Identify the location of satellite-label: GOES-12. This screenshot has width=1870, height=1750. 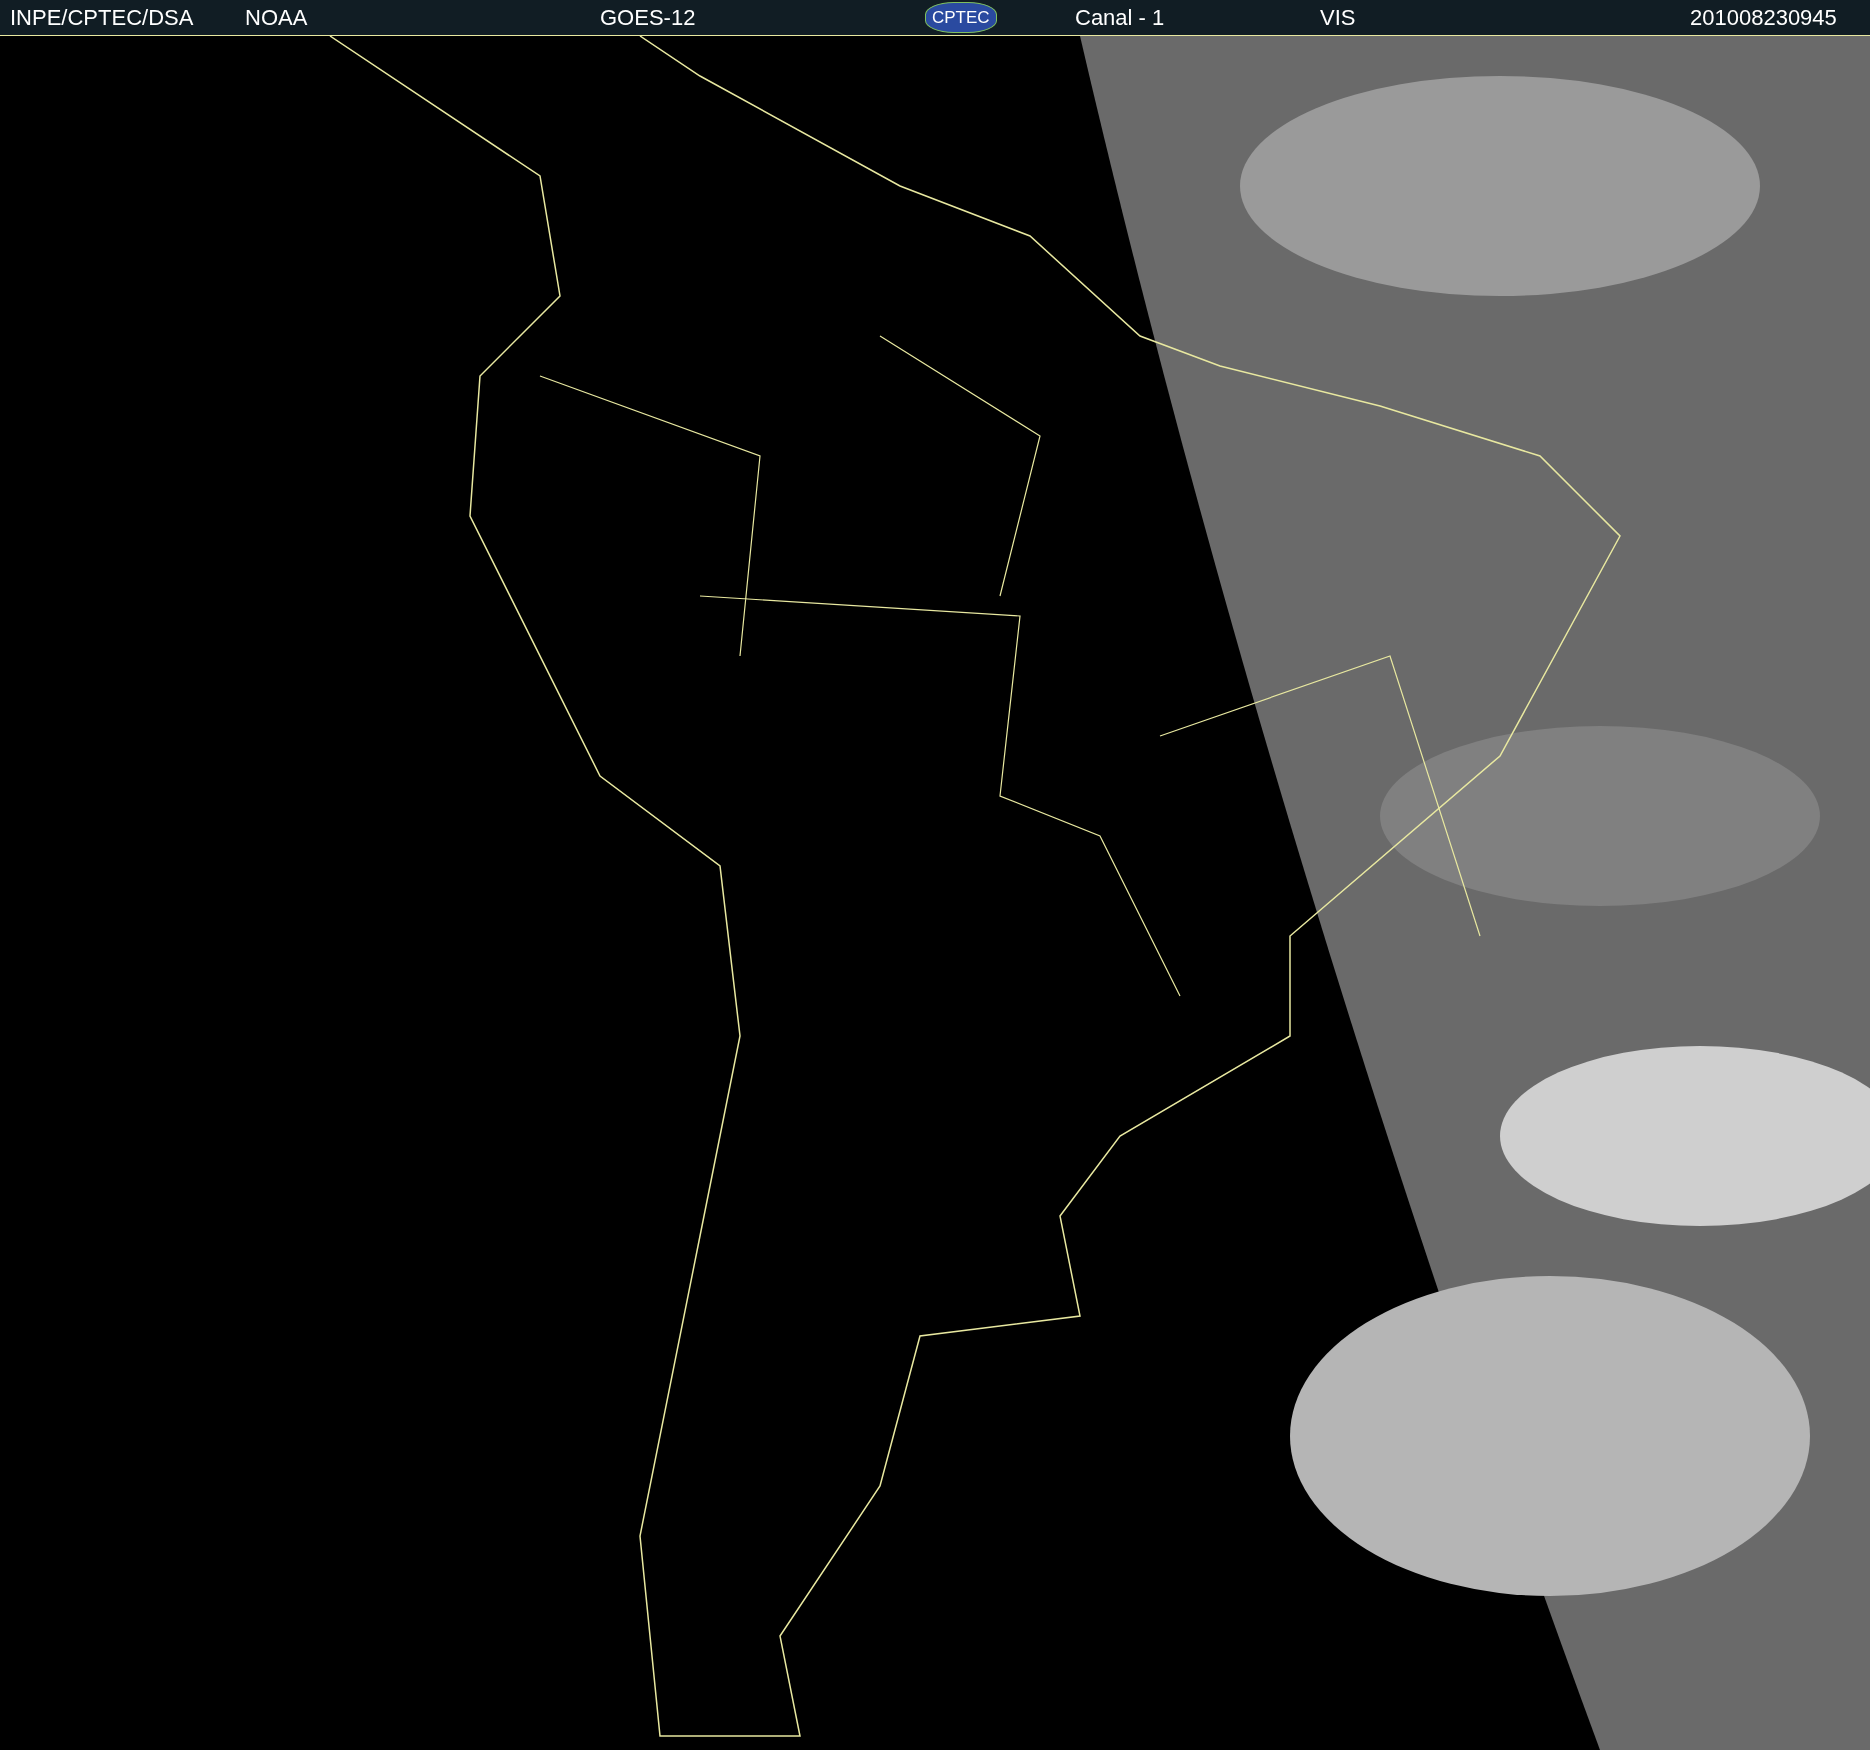
(648, 17).